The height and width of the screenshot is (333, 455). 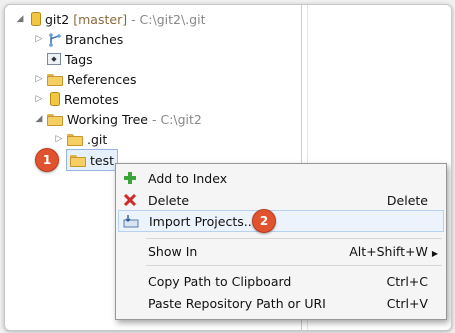 I want to click on tree-node-dot-git: ▷ .git, so click(x=81, y=139).